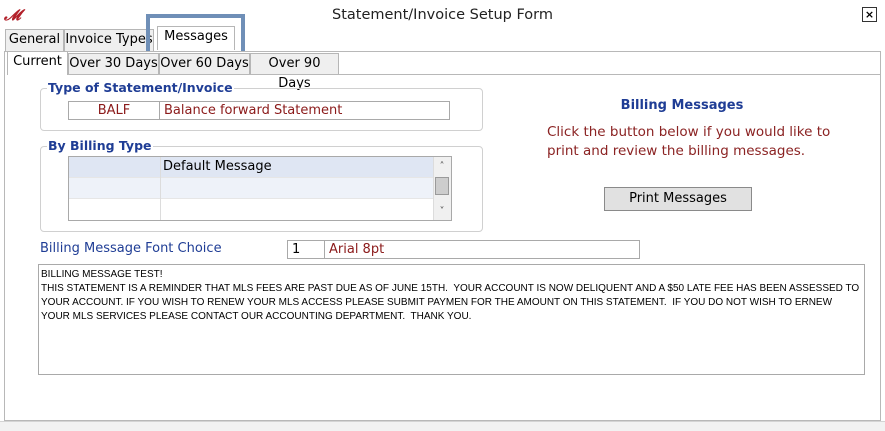 The image size is (885, 431). I want to click on subtab-over-30-days: Over 30 Days, so click(113, 64).